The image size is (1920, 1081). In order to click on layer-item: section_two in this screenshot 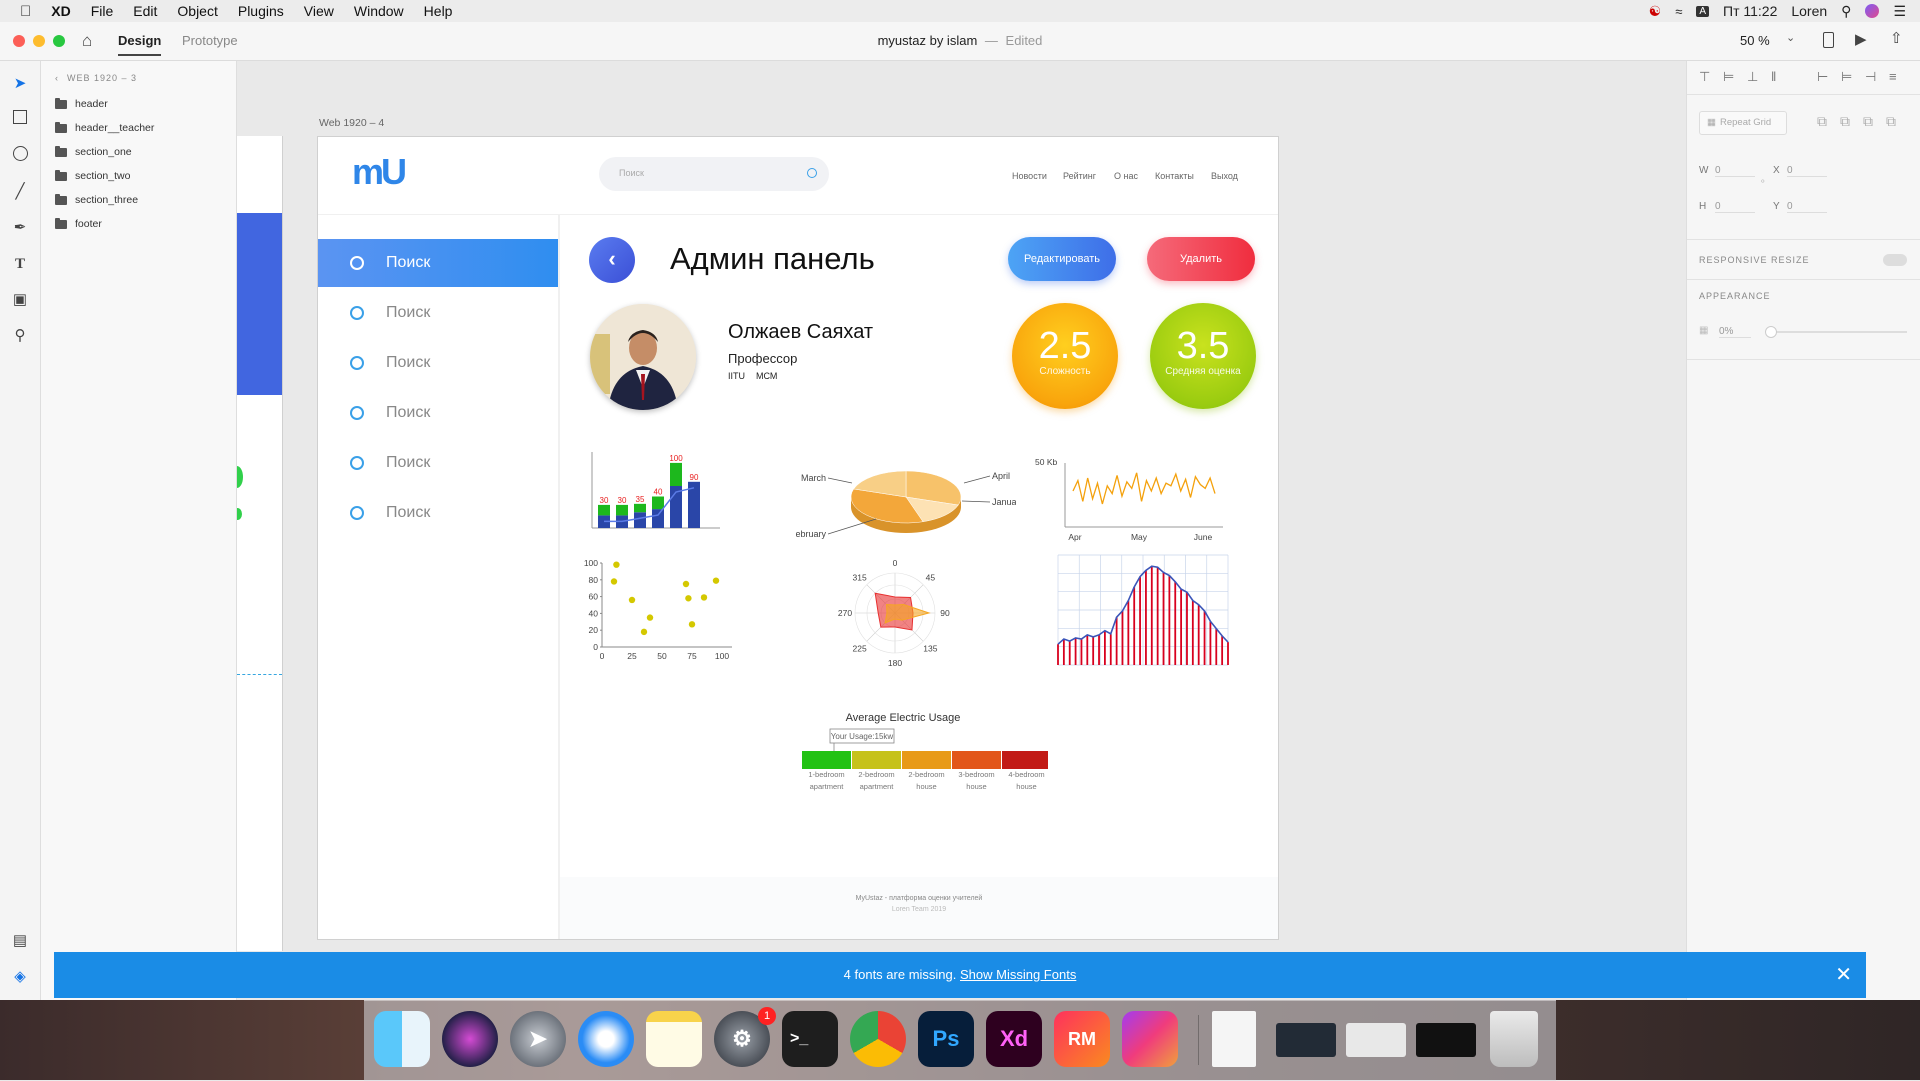, I will do `click(92, 176)`.